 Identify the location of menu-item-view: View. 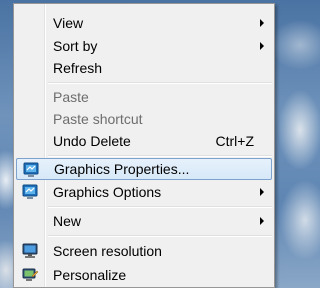
(144, 23).